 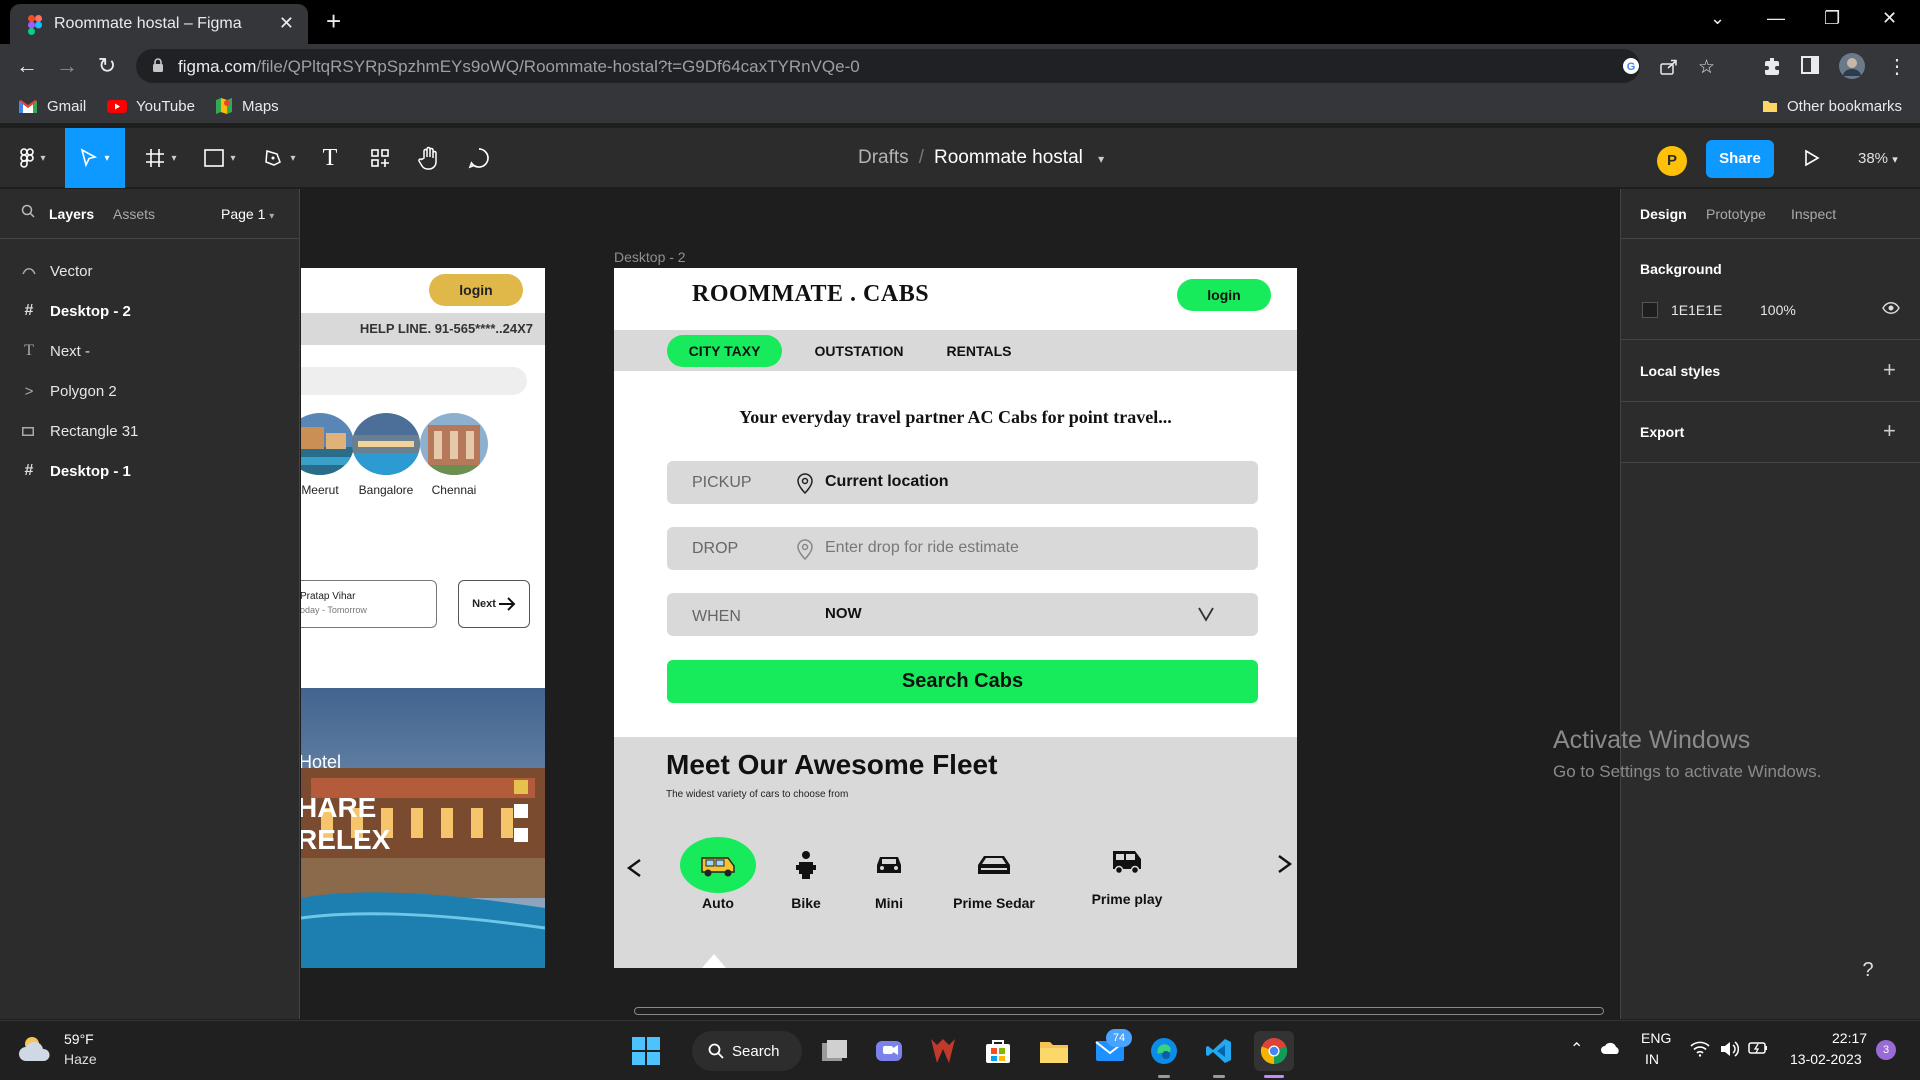 What do you see at coordinates (1878, 158) in the screenshot?
I see `zoom-menu: 38% ▾` at bounding box center [1878, 158].